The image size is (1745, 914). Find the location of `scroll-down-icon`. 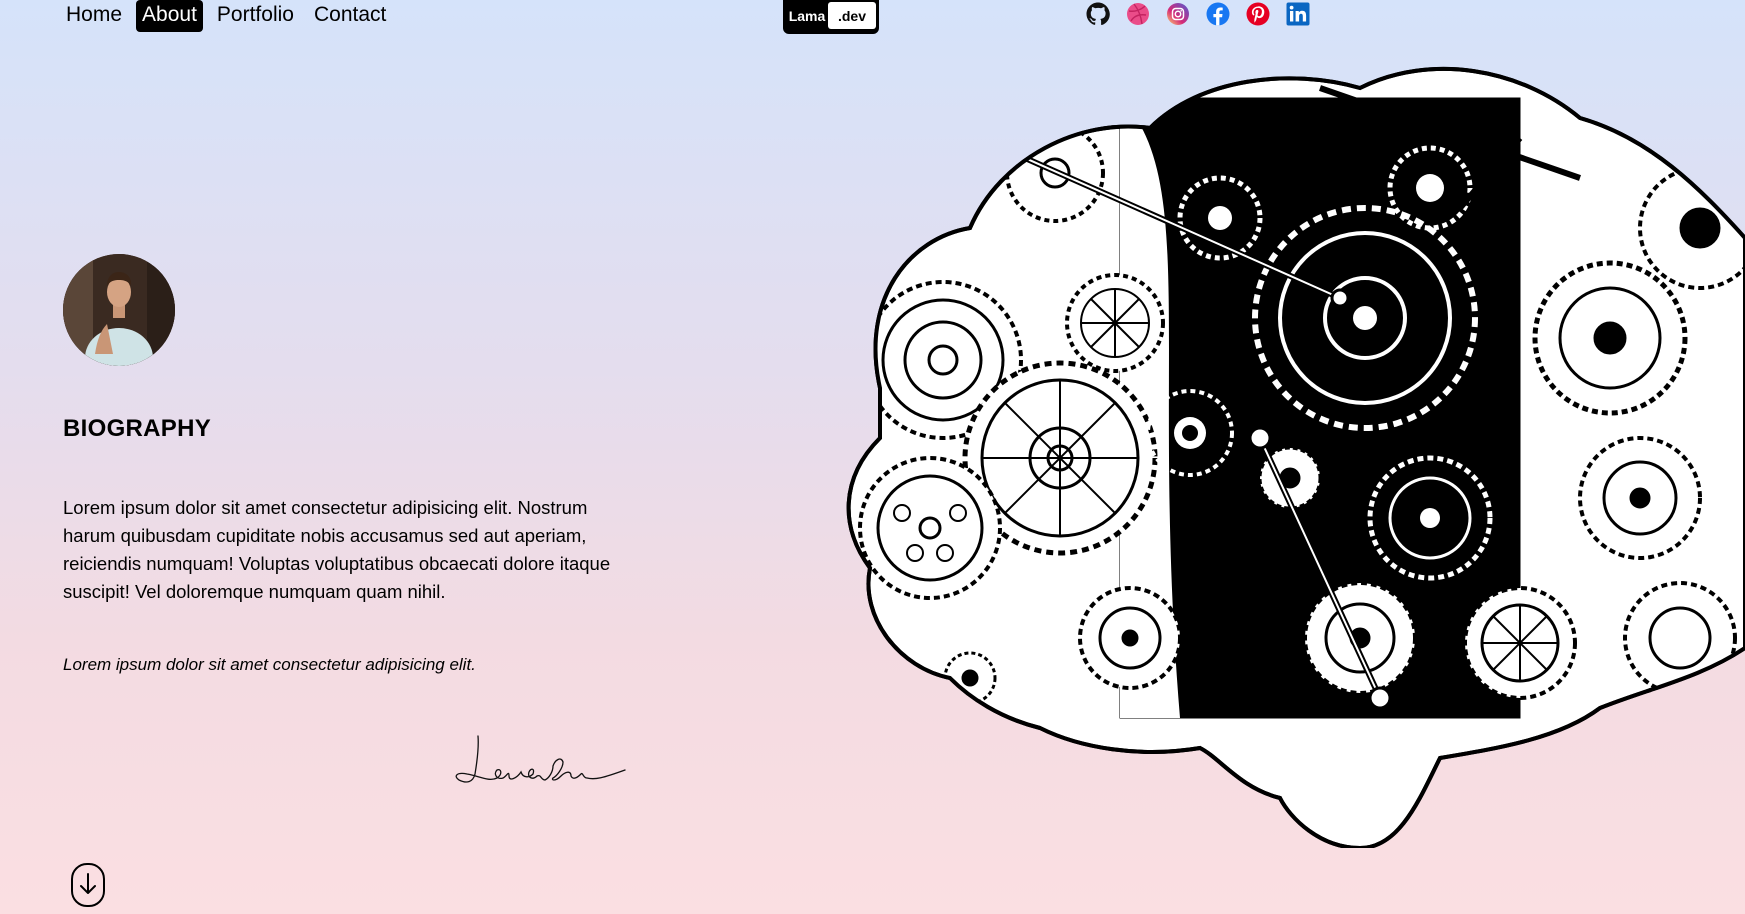

scroll-down-icon is located at coordinates (88, 885).